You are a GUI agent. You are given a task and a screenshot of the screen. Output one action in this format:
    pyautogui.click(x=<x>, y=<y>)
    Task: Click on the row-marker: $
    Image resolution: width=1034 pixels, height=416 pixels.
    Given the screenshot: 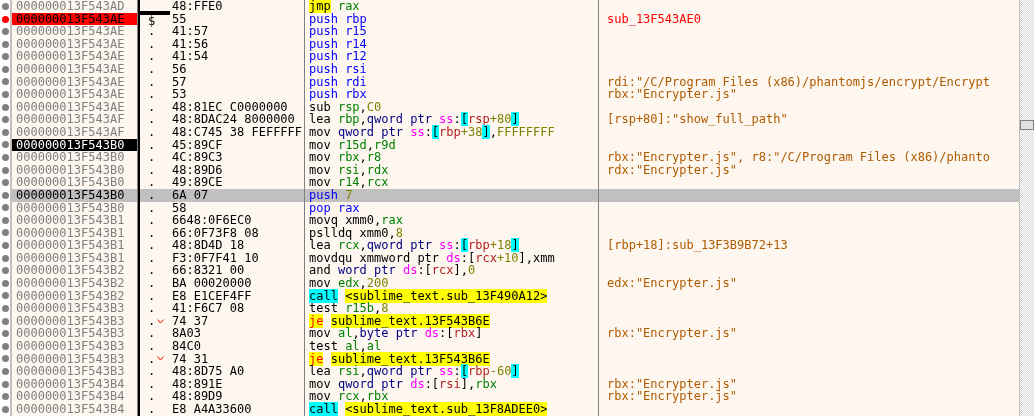 What is the action you would take?
    pyautogui.click(x=152, y=21)
    